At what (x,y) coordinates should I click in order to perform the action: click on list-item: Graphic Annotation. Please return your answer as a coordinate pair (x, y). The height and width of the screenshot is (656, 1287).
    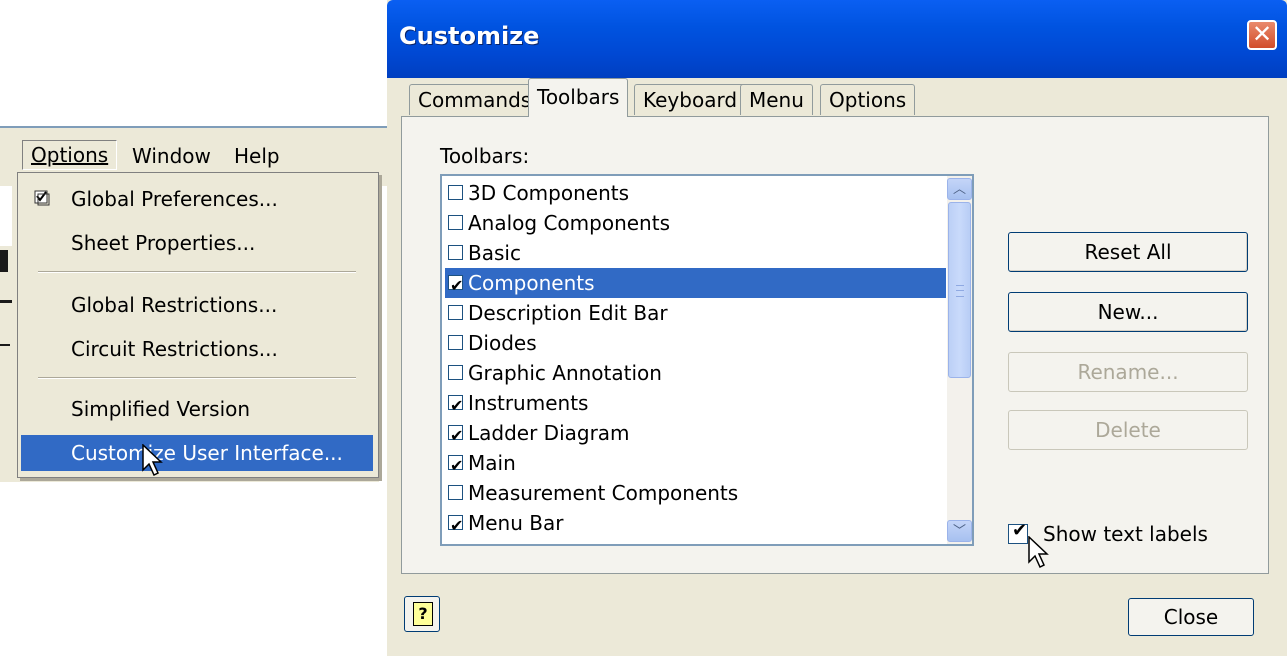
    Looking at the image, I should click on (695, 373).